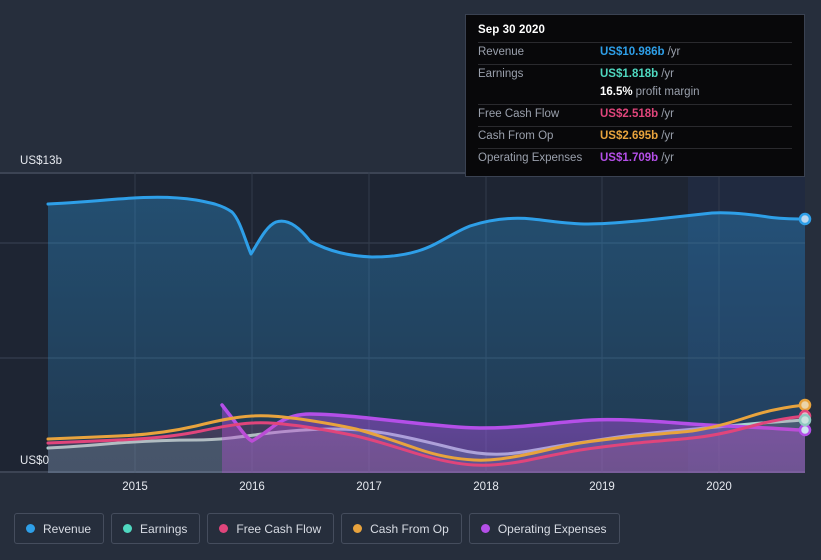 This screenshot has height=560, width=821. Describe the element at coordinates (805, 405) in the screenshot. I see `cash-from-op-endpoint-marker` at that location.